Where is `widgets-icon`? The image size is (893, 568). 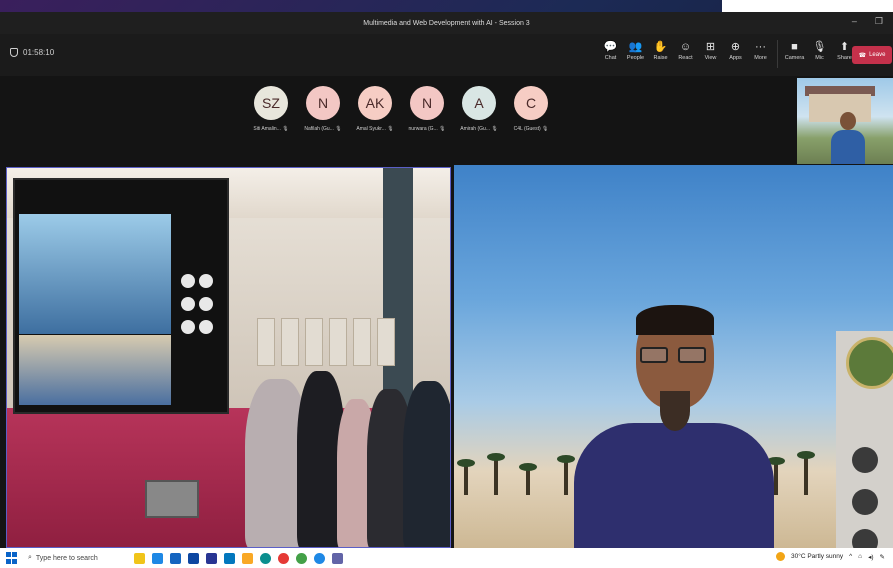 widgets-icon is located at coordinates (139, 558).